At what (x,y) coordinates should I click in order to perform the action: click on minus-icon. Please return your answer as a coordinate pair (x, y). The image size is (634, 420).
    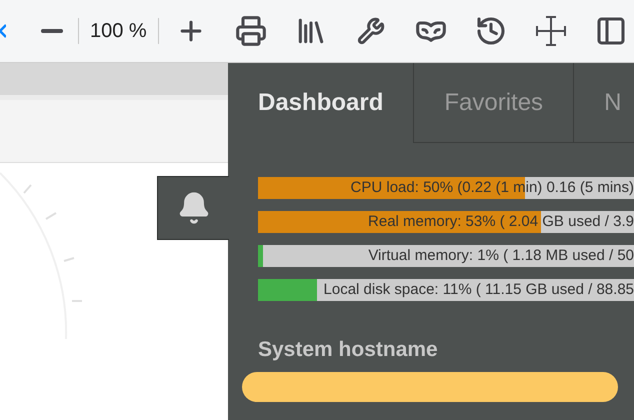
    Looking at the image, I should click on (52, 31).